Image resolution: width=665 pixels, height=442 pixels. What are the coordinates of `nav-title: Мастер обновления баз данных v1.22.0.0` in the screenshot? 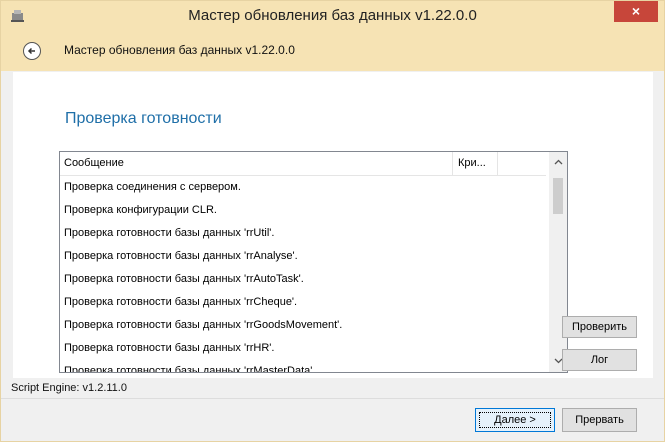 It's located at (179, 50).